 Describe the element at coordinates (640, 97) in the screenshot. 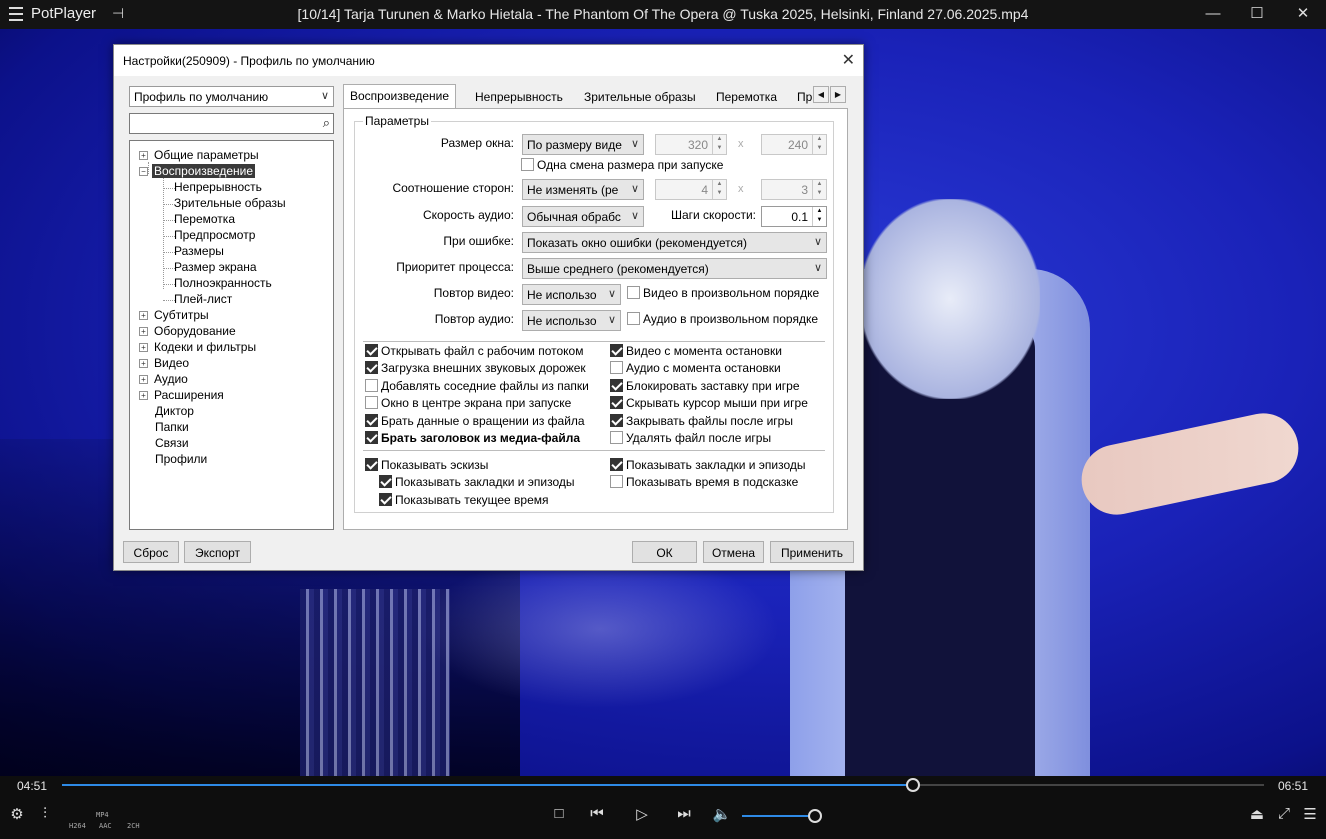

I see `tab-visuals: Зрительные образы` at that location.